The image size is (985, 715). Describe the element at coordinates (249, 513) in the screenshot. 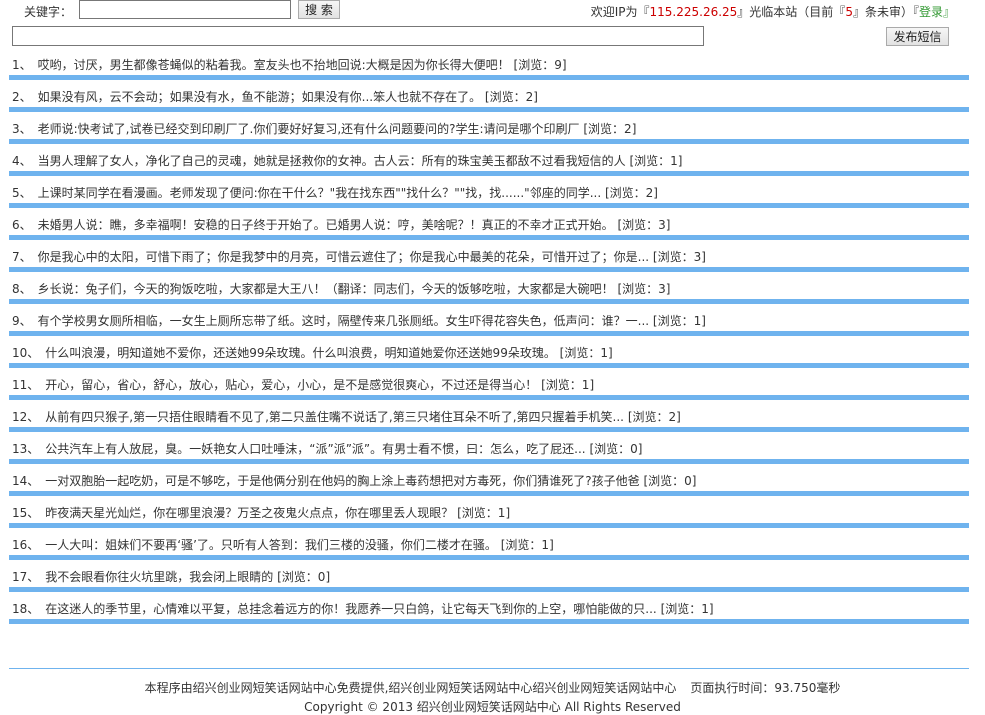

I see `joke-link: 昨夜满天星光灿烂，你在哪里浪漫？万圣之夜鬼火点点，你在哪里丢人现眼？` at that location.